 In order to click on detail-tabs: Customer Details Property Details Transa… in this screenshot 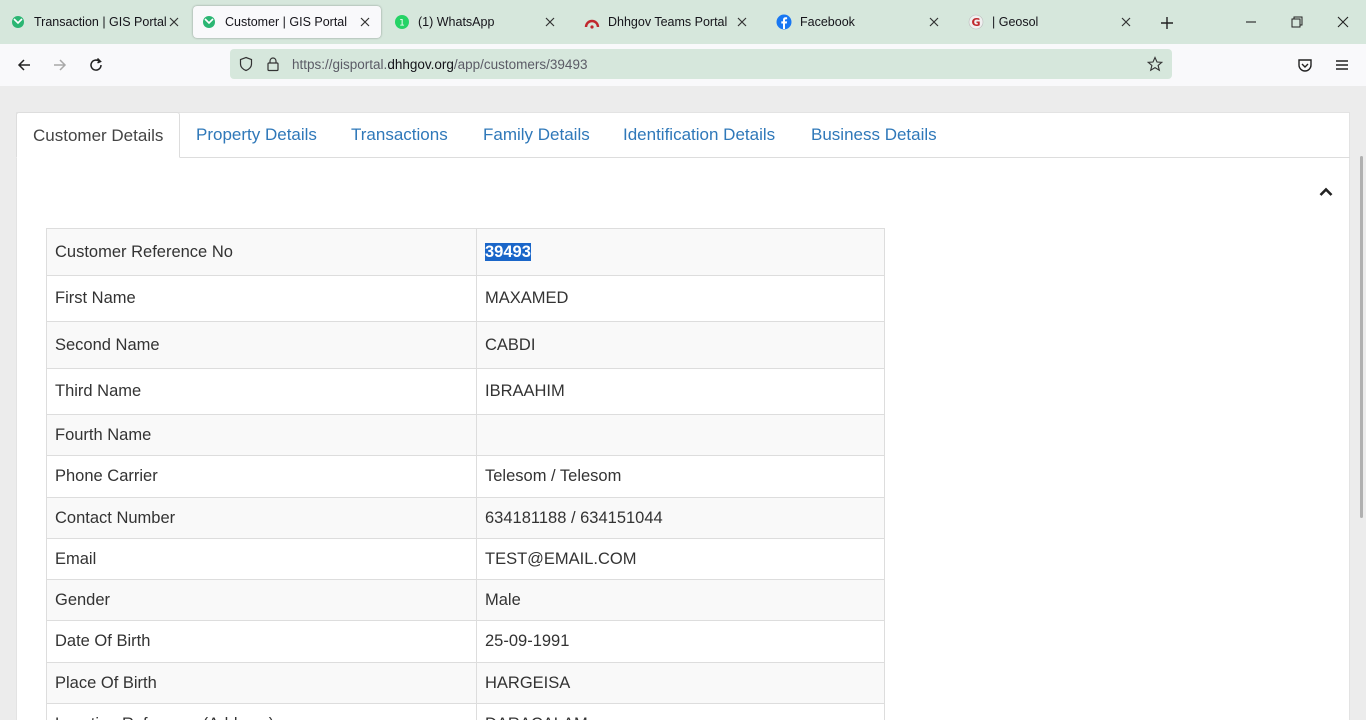, I will do `click(683, 135)`.